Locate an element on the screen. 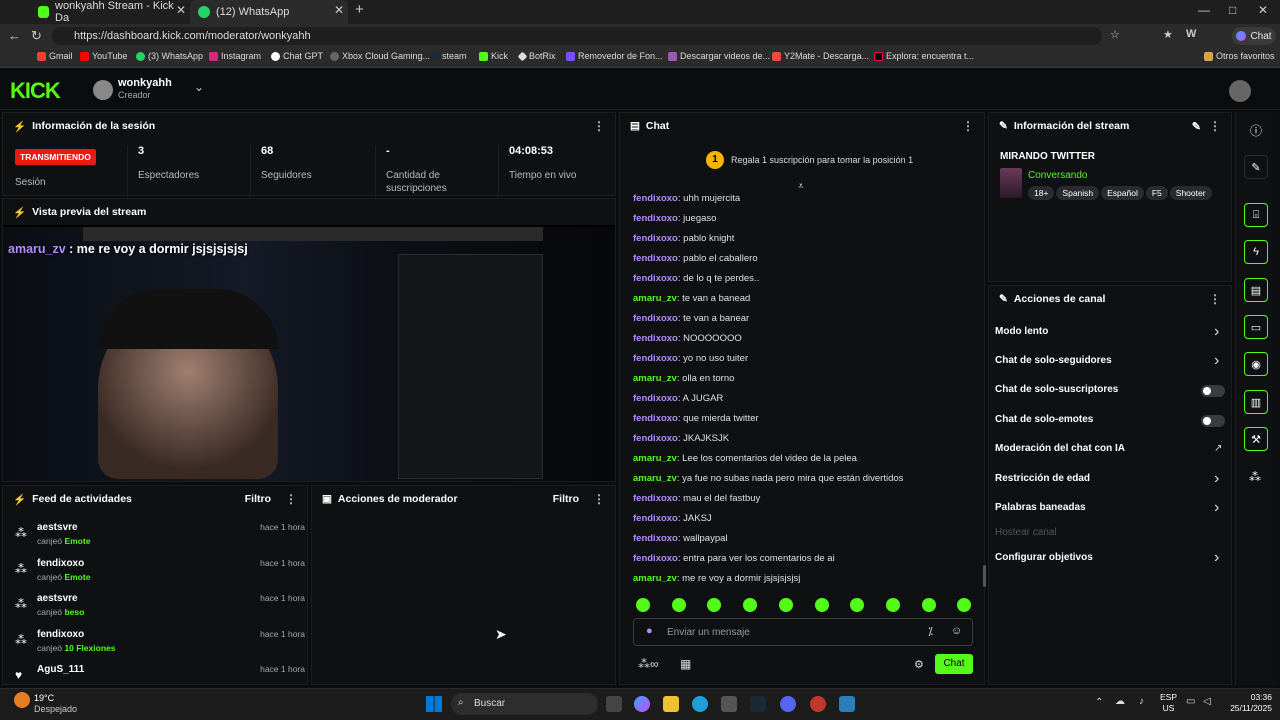 This screenshot has height=720, width=1280. channel-action-3: Chat de solo-emotes is located at coordinates (1044, 419).